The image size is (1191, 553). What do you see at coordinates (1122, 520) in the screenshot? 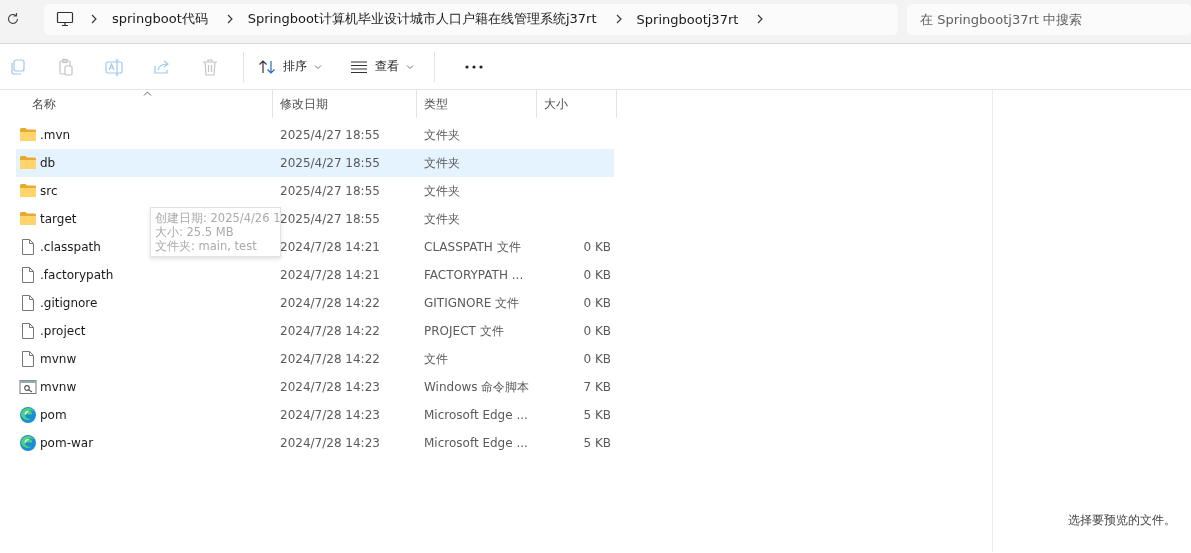
I see `preview-message: 选择要预览的文件。` at bounding box center [1122, 520].